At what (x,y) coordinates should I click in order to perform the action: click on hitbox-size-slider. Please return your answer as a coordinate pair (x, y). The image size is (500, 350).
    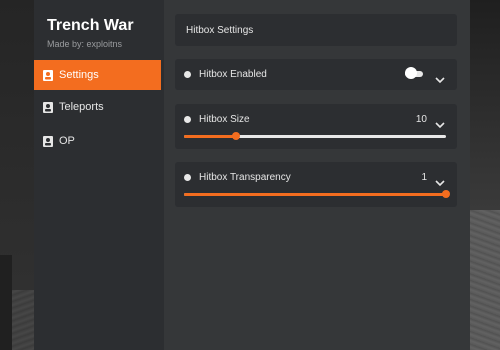
    Looking at the image, I should click on (315, 136).